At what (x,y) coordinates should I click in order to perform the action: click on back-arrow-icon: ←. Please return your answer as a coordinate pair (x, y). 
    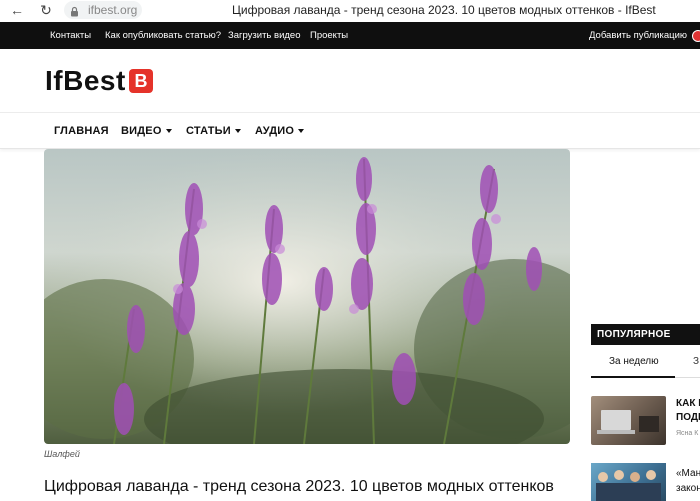
    Looking at the image, I should click on (17, 10).